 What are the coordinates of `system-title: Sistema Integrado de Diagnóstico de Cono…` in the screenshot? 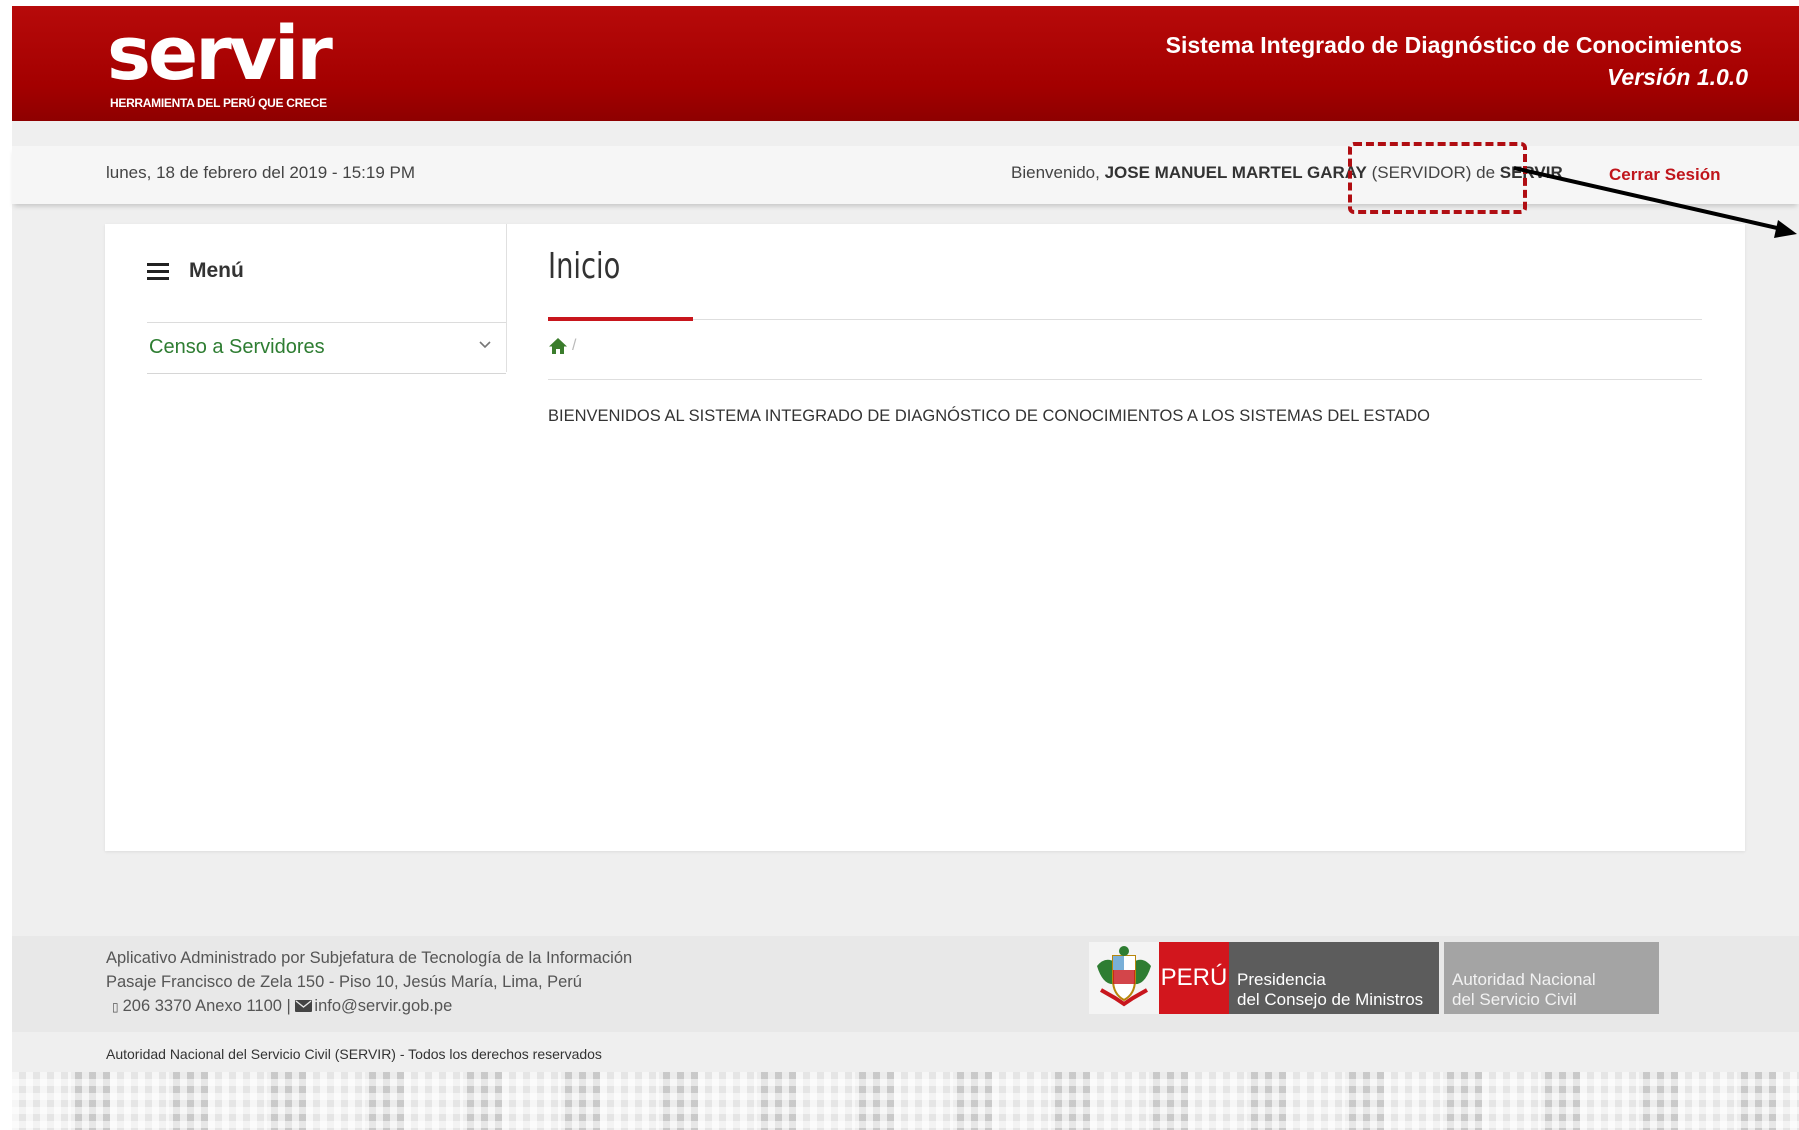 It's located at (1453, 45).